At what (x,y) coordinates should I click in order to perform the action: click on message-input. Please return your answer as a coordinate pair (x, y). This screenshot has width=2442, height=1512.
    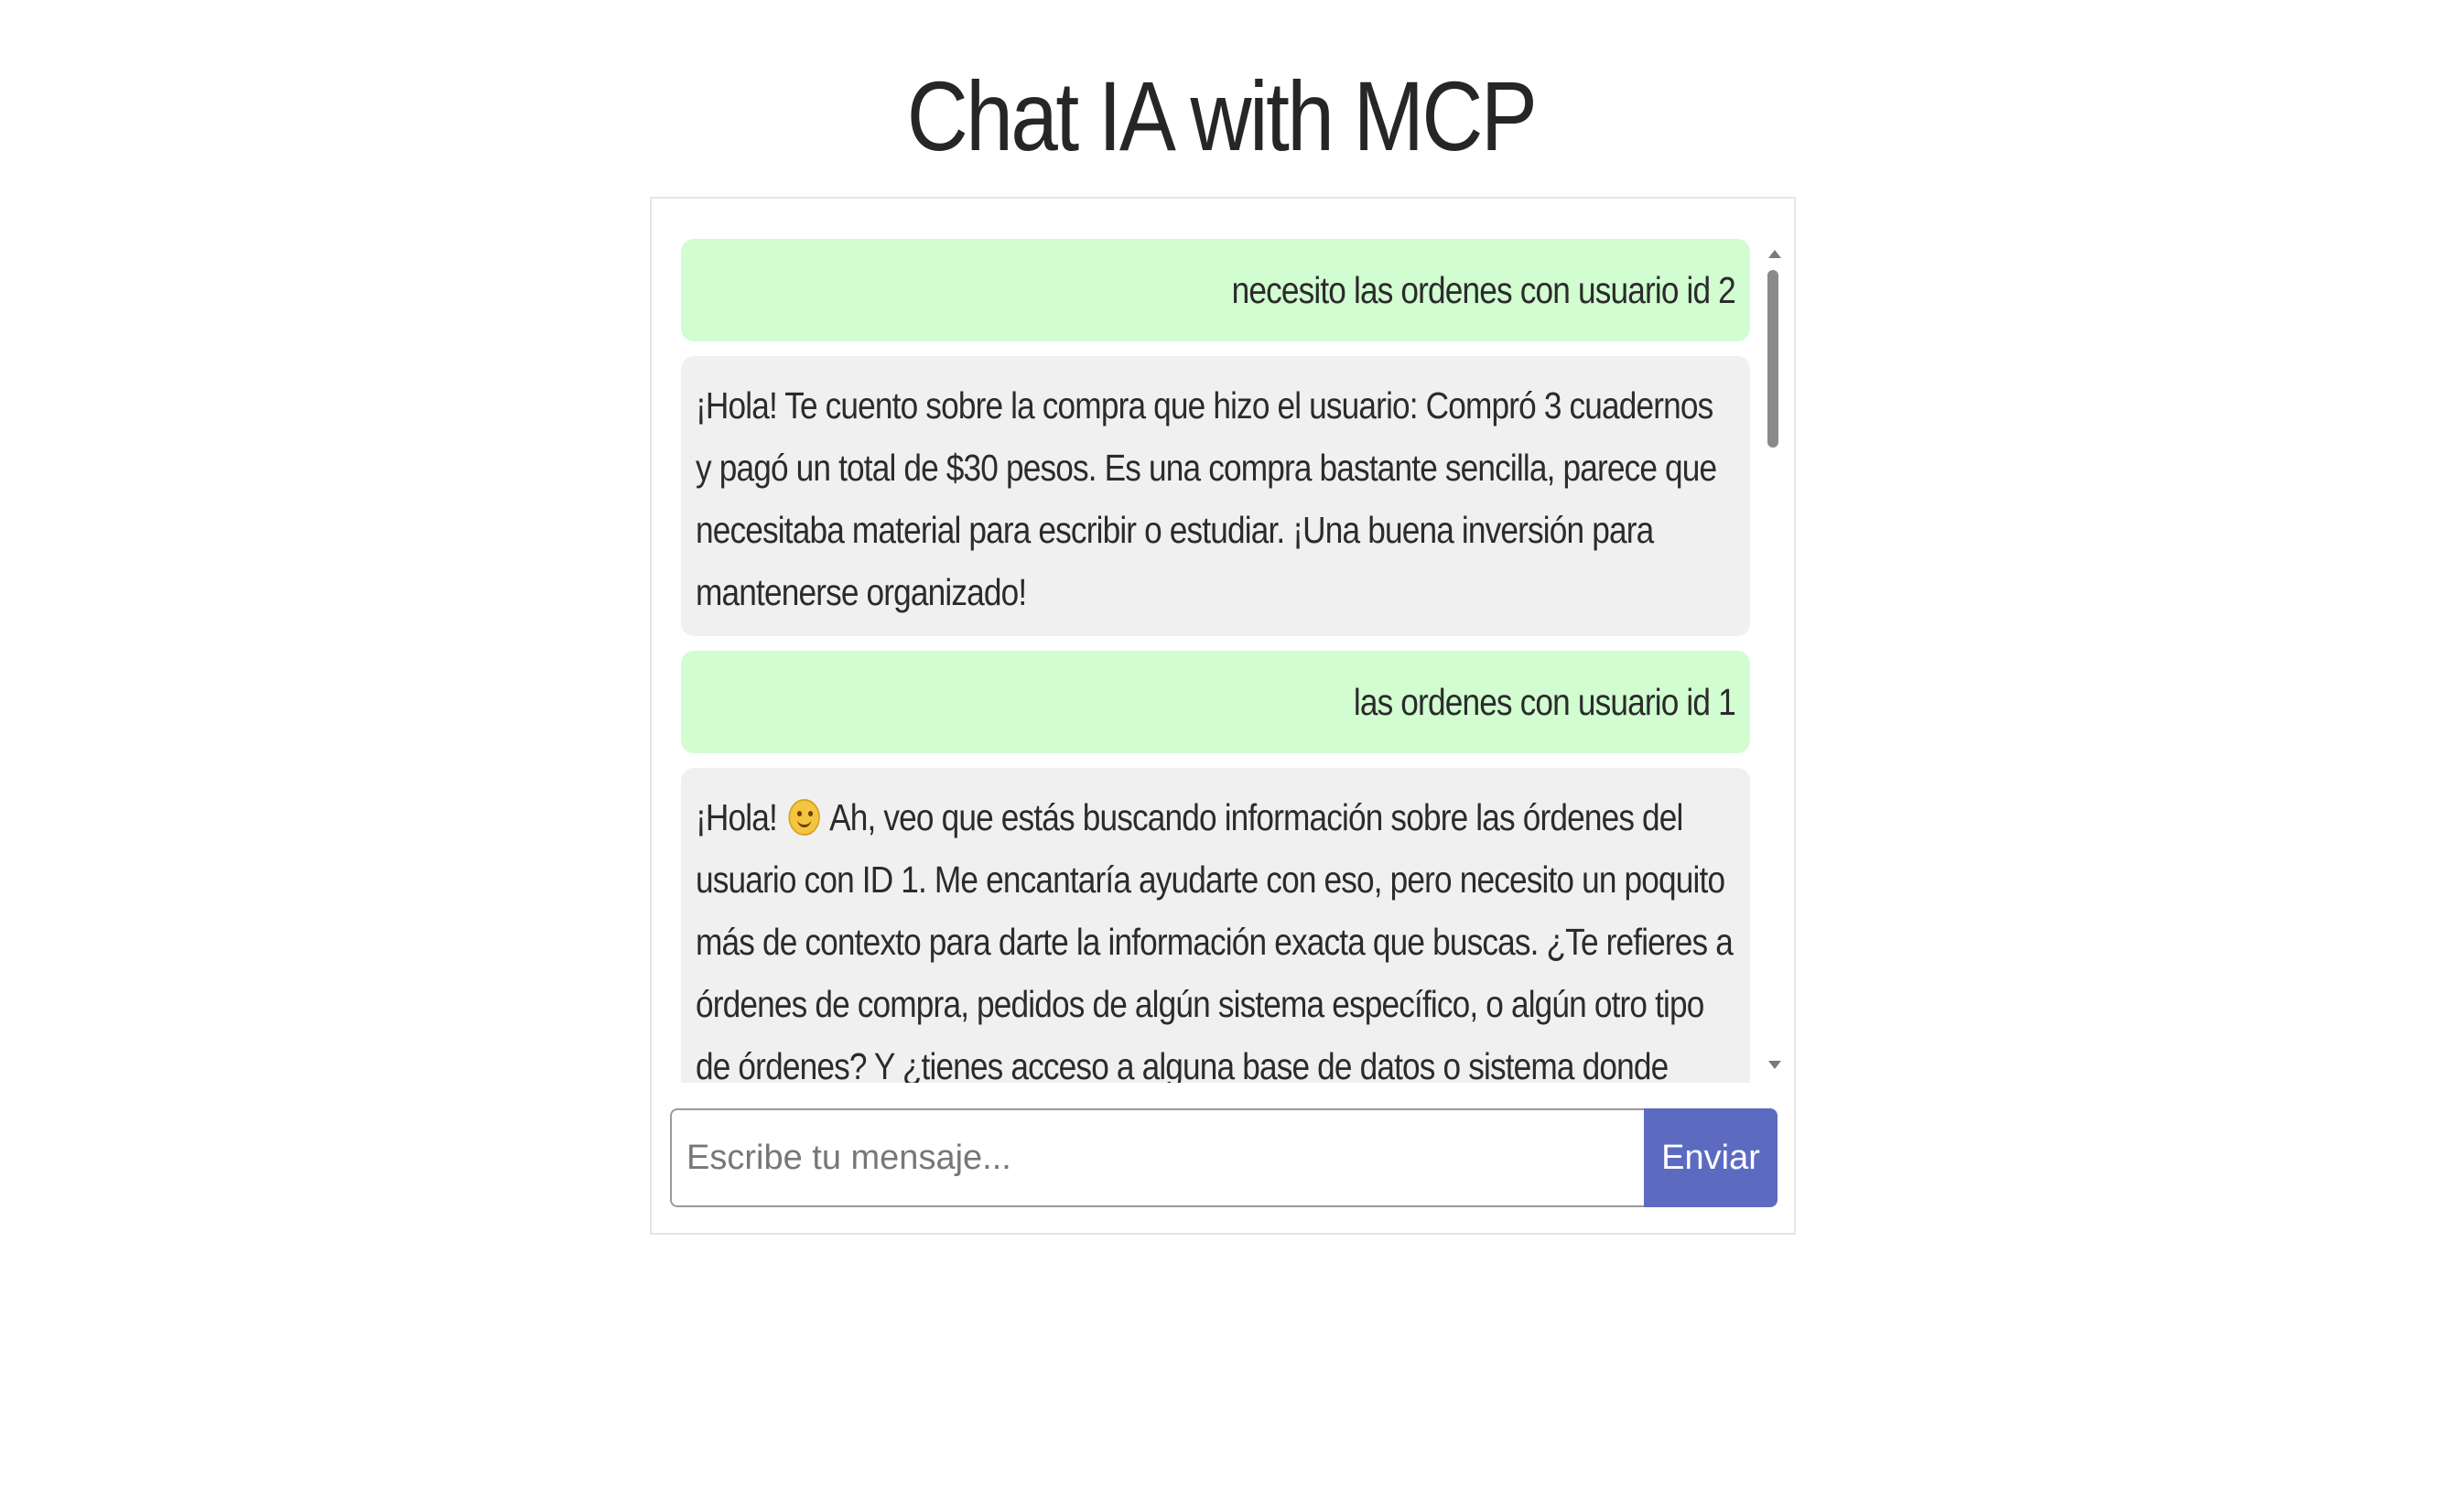
    Looking at the image, I should click on (1158, 1157).